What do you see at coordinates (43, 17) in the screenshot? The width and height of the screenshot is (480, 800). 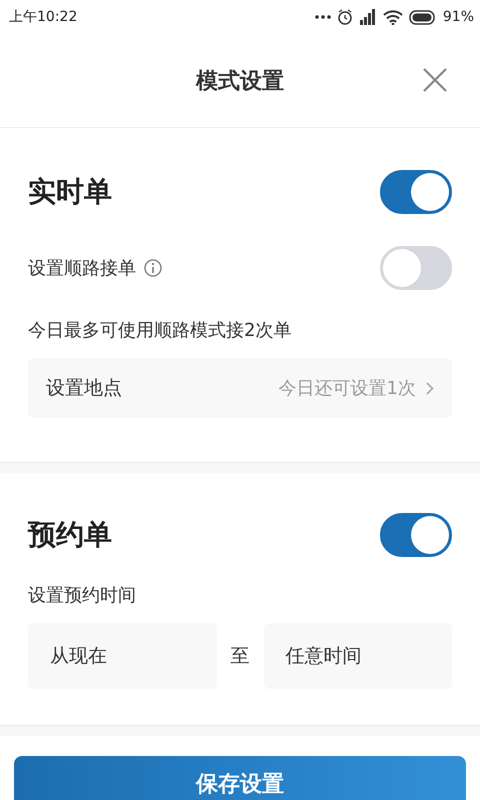 I see `status-time: 上午10:22` at bounding box center [43, 17].